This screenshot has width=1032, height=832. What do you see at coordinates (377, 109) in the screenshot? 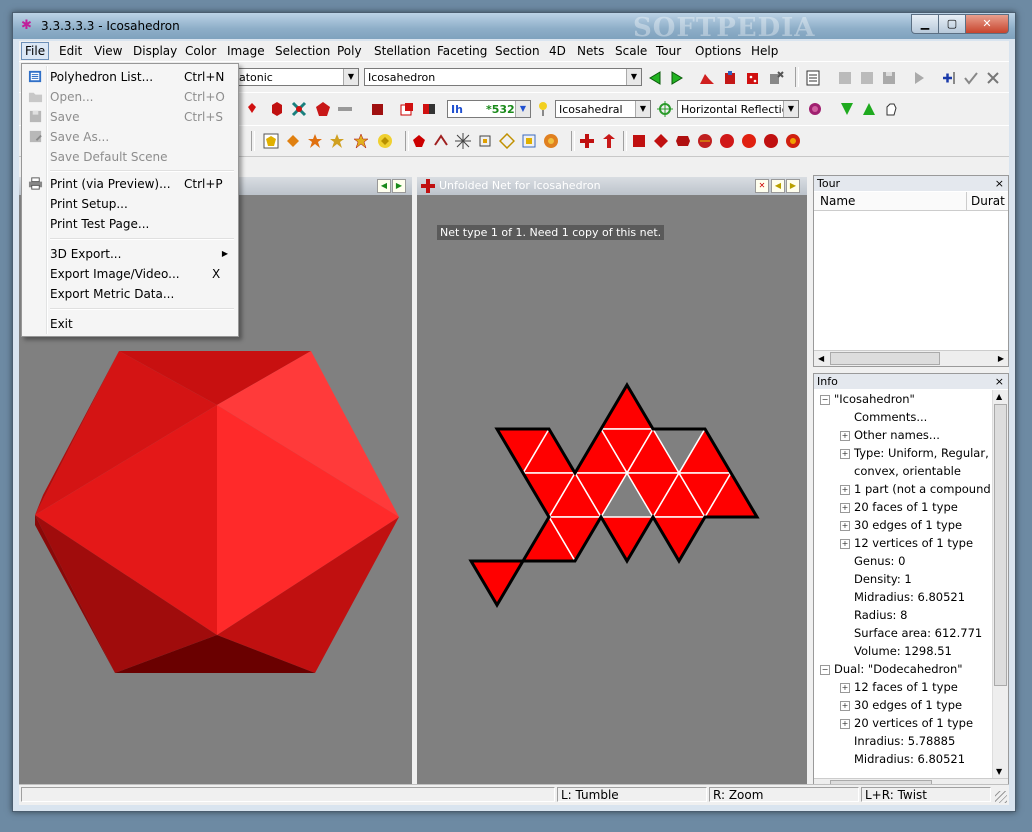
I see `poly-e-icon` at bounding box center [377, 109].